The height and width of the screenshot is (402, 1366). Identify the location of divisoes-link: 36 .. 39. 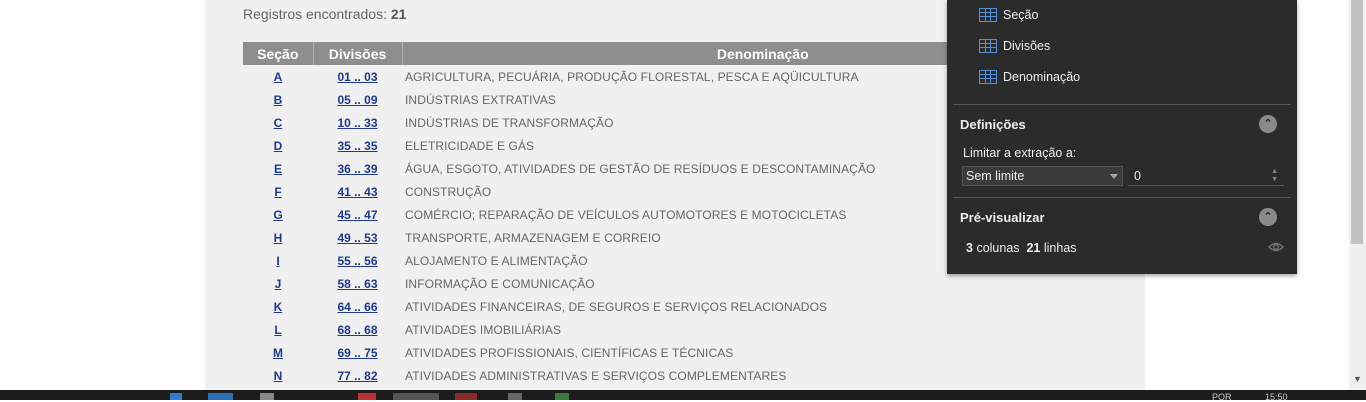
(357, 169).